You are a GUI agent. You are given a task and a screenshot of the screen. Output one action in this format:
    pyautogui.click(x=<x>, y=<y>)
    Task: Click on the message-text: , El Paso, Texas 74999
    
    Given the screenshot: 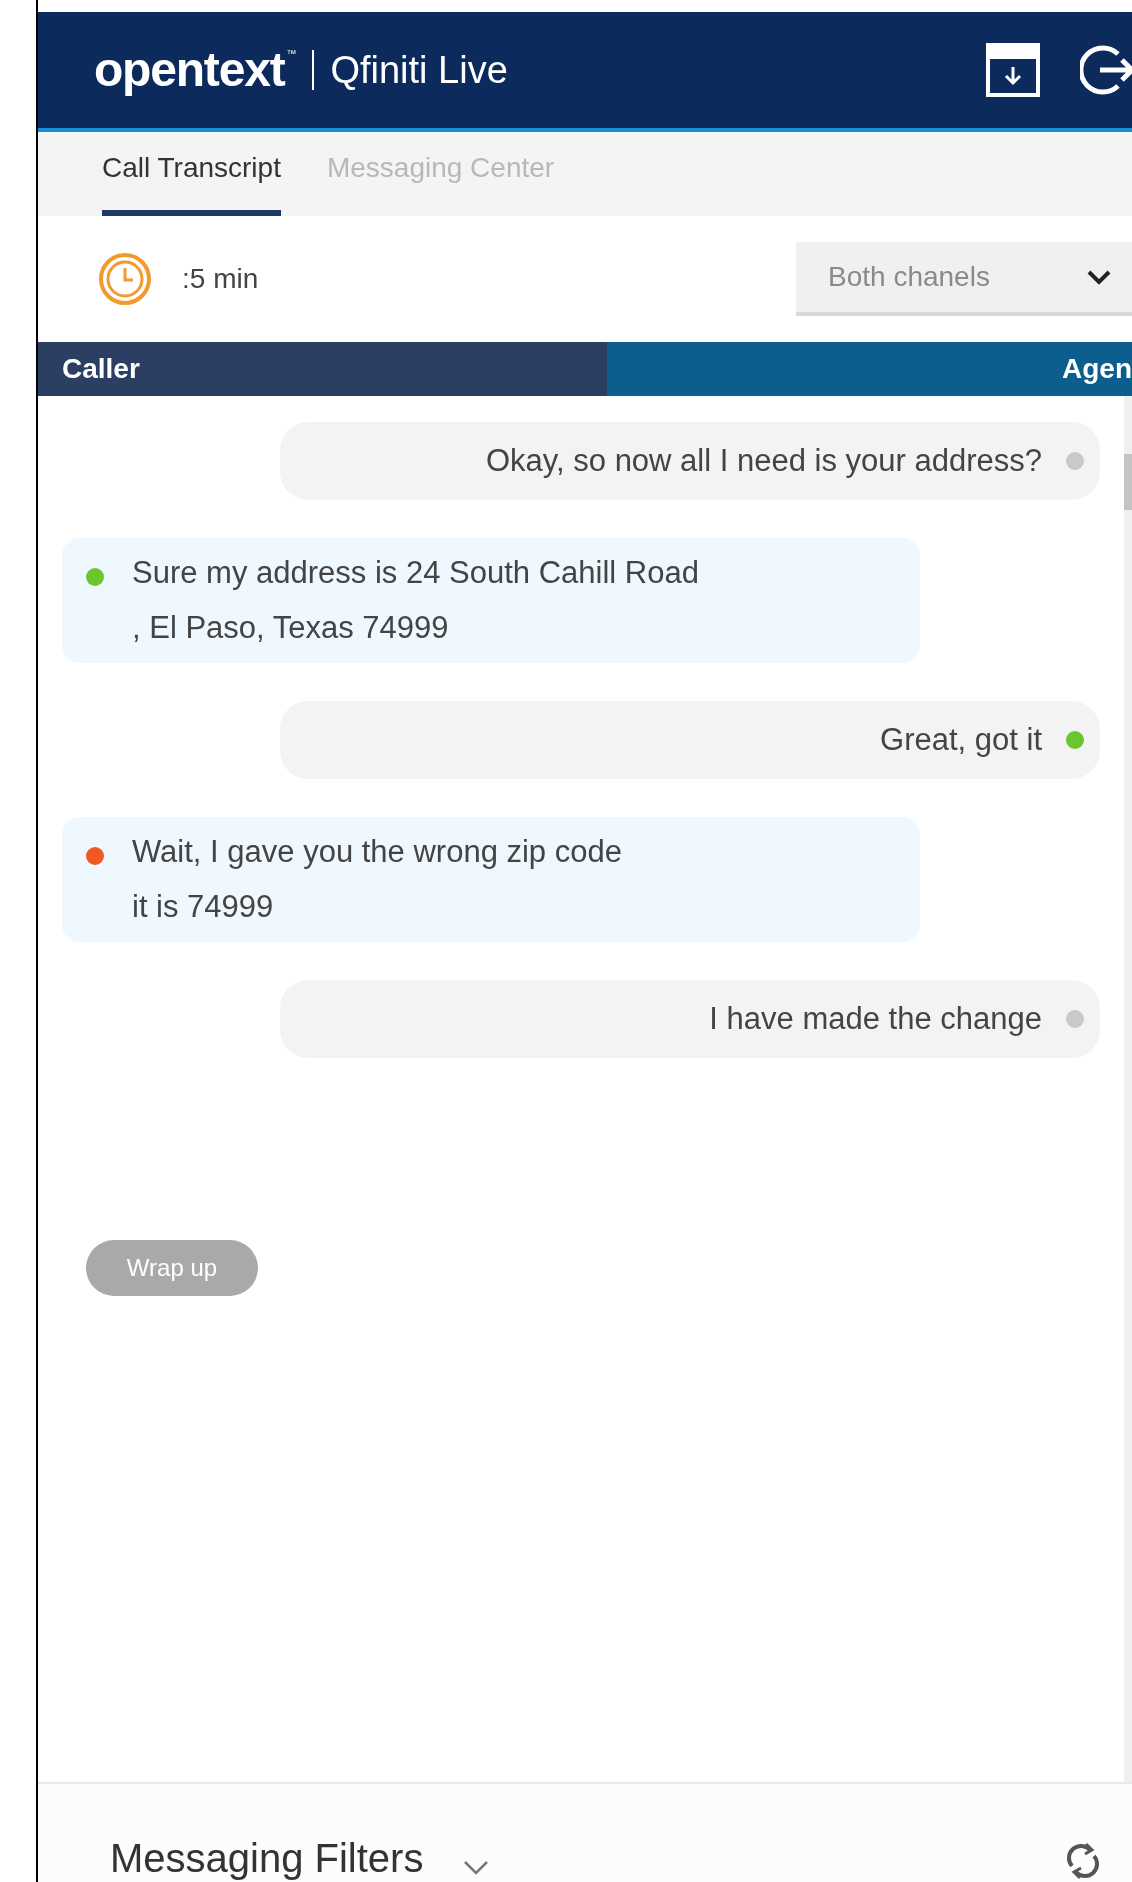 What is the action you would take?
    pyautogui.click(x=291, y=627)
    